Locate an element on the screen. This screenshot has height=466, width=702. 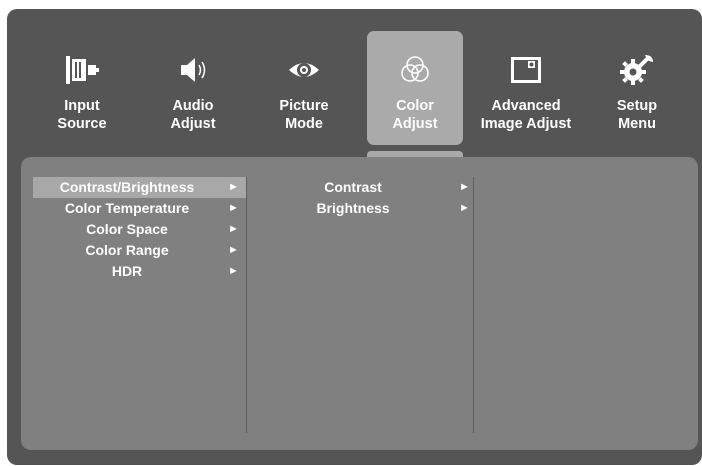
gear-wrench-icon is located at coordinates (636, 70).